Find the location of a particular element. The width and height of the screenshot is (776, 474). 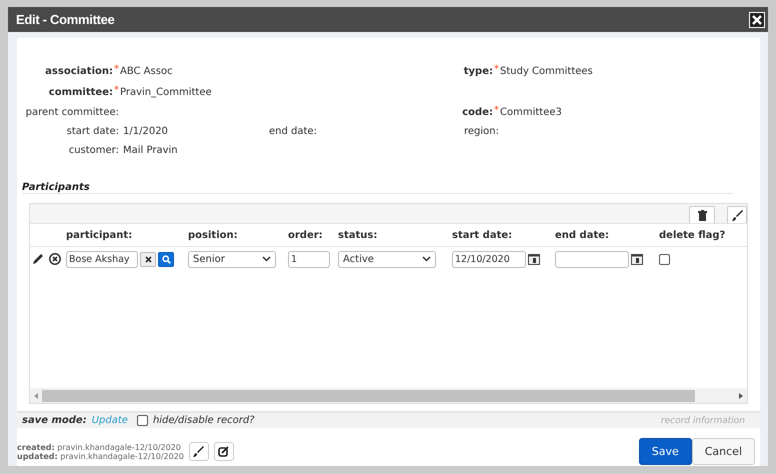

audit-line: updated: pravin.khandagale-12/10/2020 is located at coordinates (100, 456).